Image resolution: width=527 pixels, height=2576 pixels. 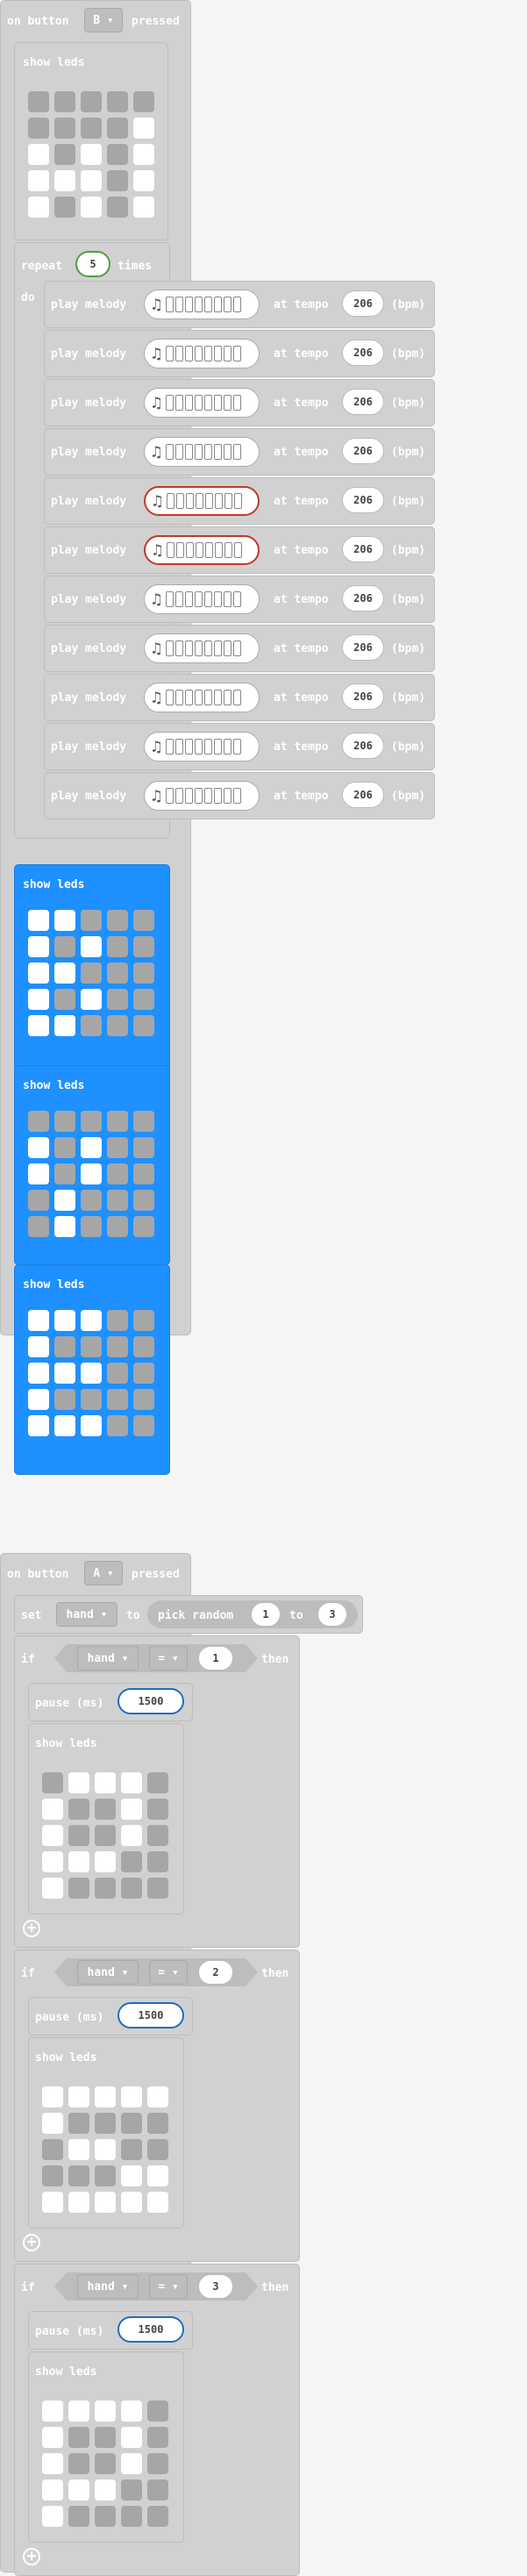 I want to click on random-min: 1, so click(x=266, y=1614).